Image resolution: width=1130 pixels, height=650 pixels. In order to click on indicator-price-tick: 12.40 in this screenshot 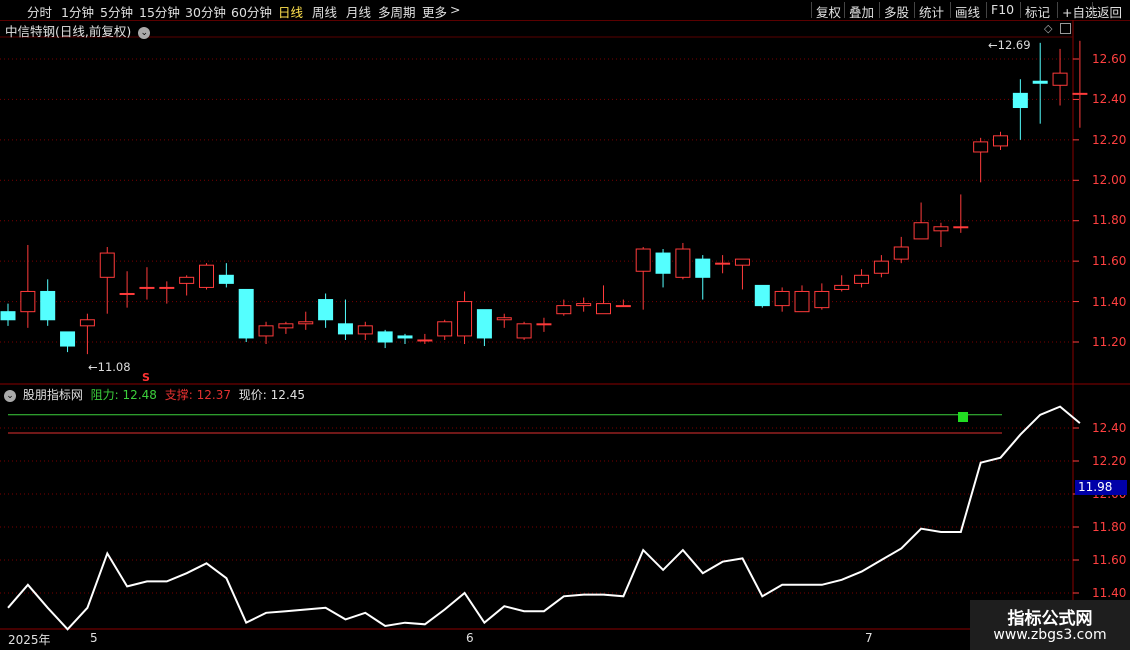, I will do `click(1109, 428)`.